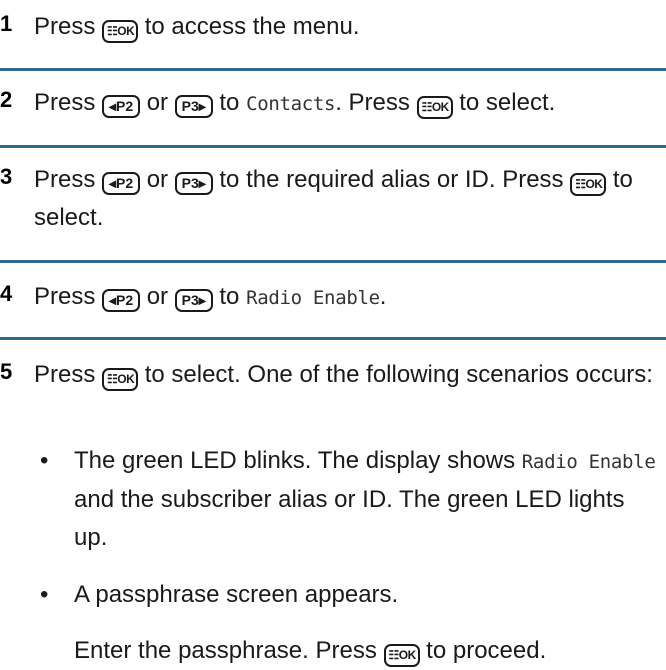  Describe the element at coordinates (6, 176) in the screenshot. I see `step-number: 3` at that location.